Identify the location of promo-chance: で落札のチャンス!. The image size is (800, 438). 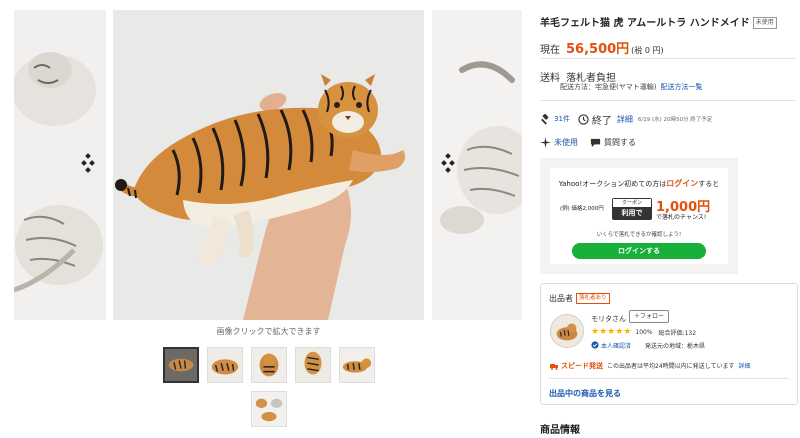
(681, 217).